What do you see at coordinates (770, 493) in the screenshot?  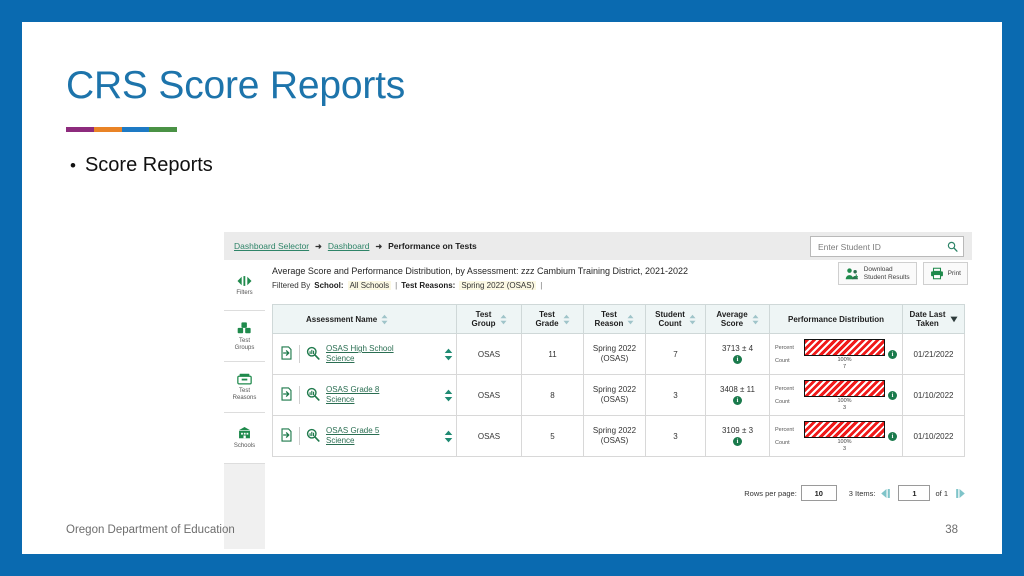 I see `rows-per-page-label: Rows per page:` at bounding box center [770, 493].